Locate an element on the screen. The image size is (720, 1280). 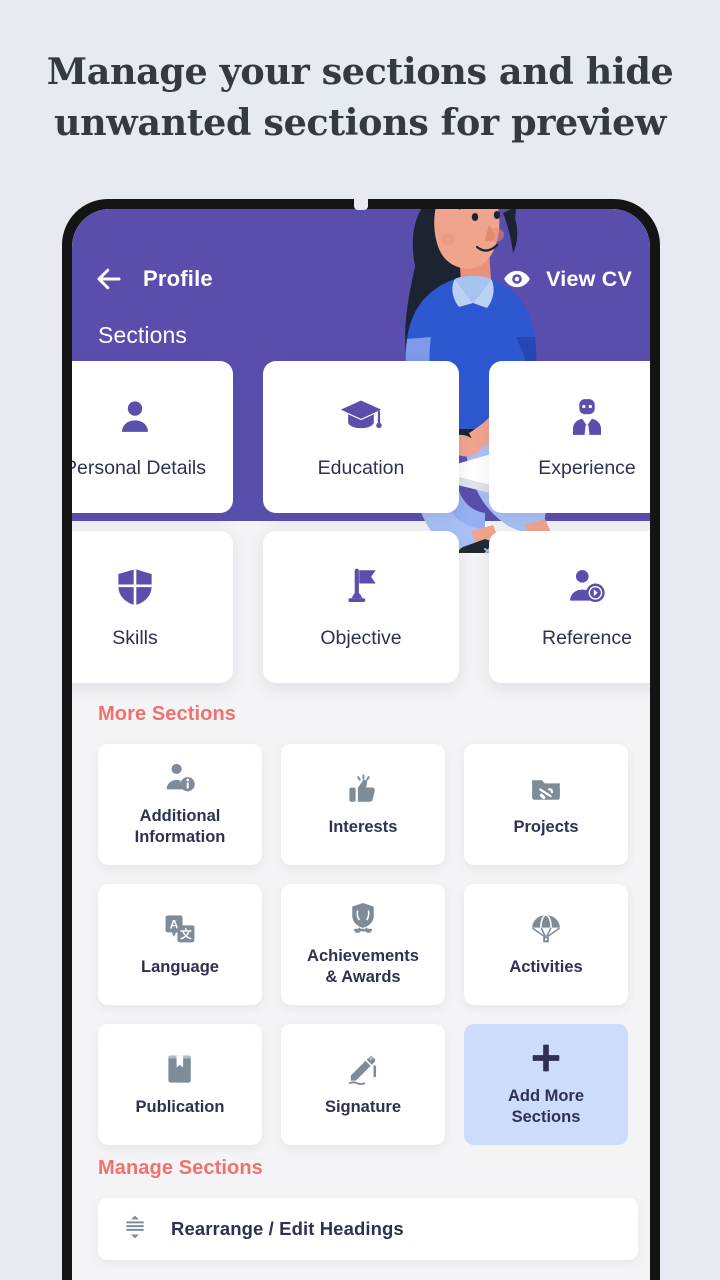
section-card-label: Objective is located at coordinates (361, 637).